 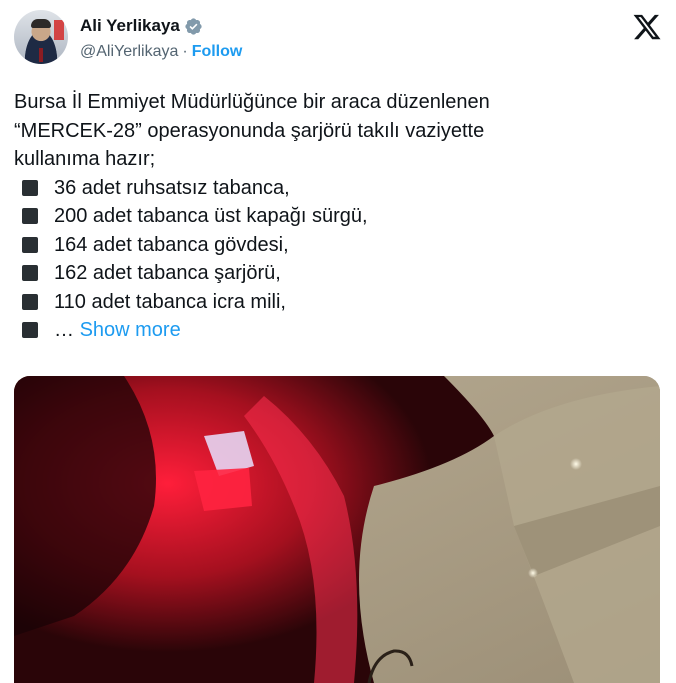 What do you see at coordinates (167, 273) in the screenshot?
I see `list-item-text: 162 adet tabanca şarjörü,` at bounding box center [167, 273].